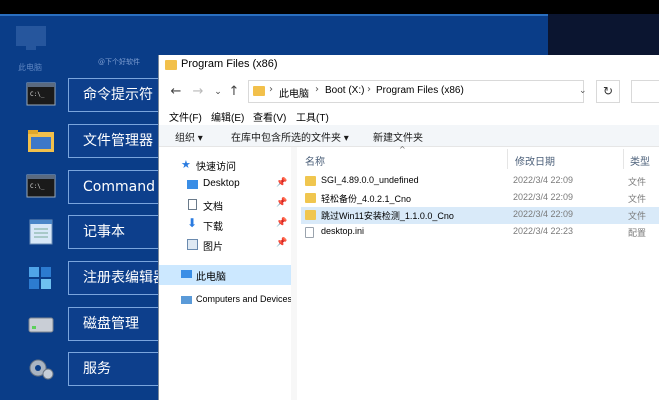  Describe the element at coordinates (192, 204) in the screenshot. I see `documents-icon` at that location.